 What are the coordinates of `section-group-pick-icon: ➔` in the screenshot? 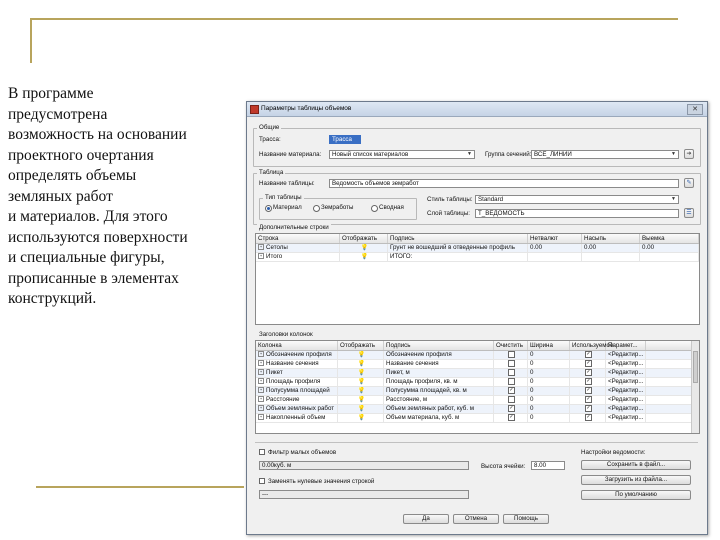 It's located at (689, 154).